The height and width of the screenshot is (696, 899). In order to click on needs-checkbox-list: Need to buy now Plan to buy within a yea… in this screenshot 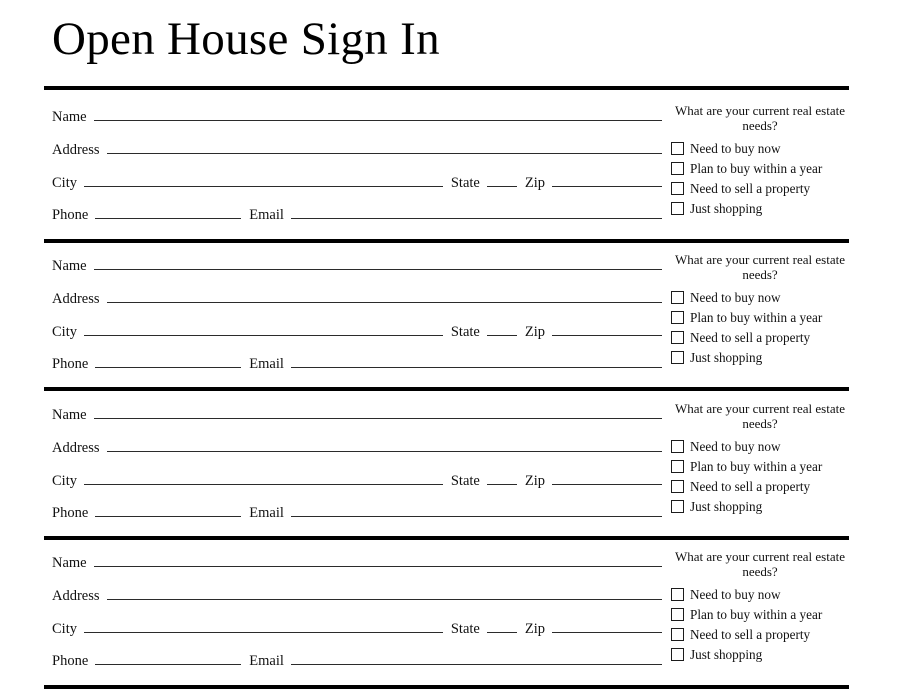, I will do `click(761, 327)`.